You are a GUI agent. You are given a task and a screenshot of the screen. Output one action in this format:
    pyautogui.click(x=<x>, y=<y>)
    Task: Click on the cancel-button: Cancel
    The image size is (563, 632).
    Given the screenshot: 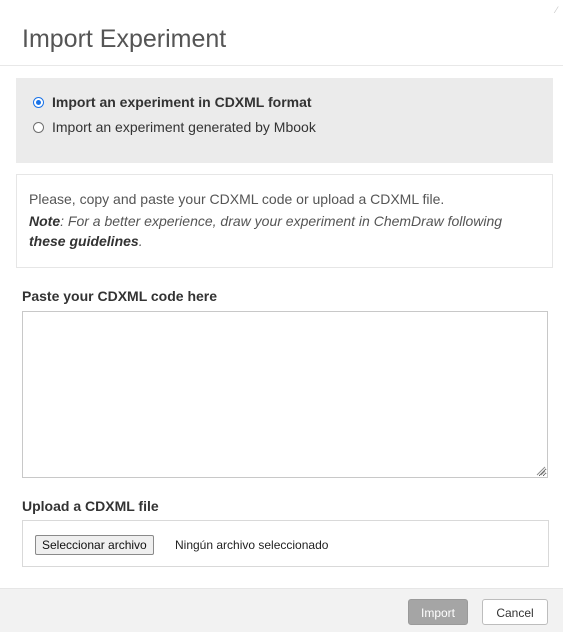 What is the action you would take?
    pyautogui.click(x=515, y=612)
    